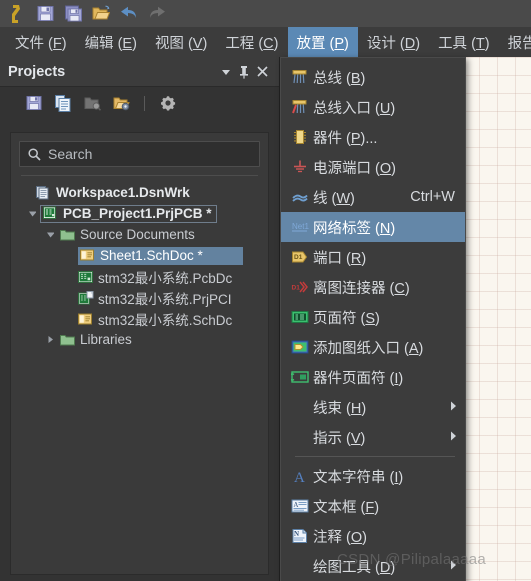 The height and width of the screenshot is (581, 531). I want to click on save-project-icon, so click(34, 103).